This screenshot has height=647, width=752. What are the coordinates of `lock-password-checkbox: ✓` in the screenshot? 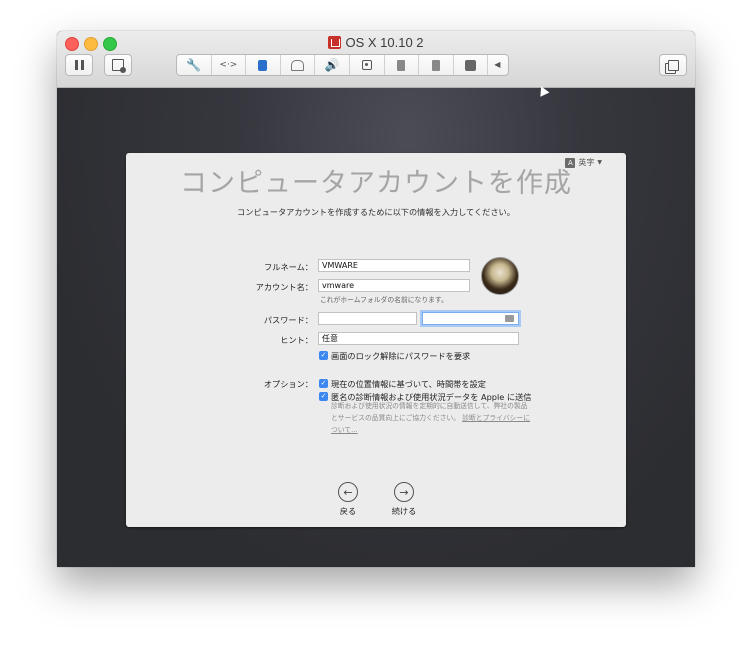 It's located at (323, 355).